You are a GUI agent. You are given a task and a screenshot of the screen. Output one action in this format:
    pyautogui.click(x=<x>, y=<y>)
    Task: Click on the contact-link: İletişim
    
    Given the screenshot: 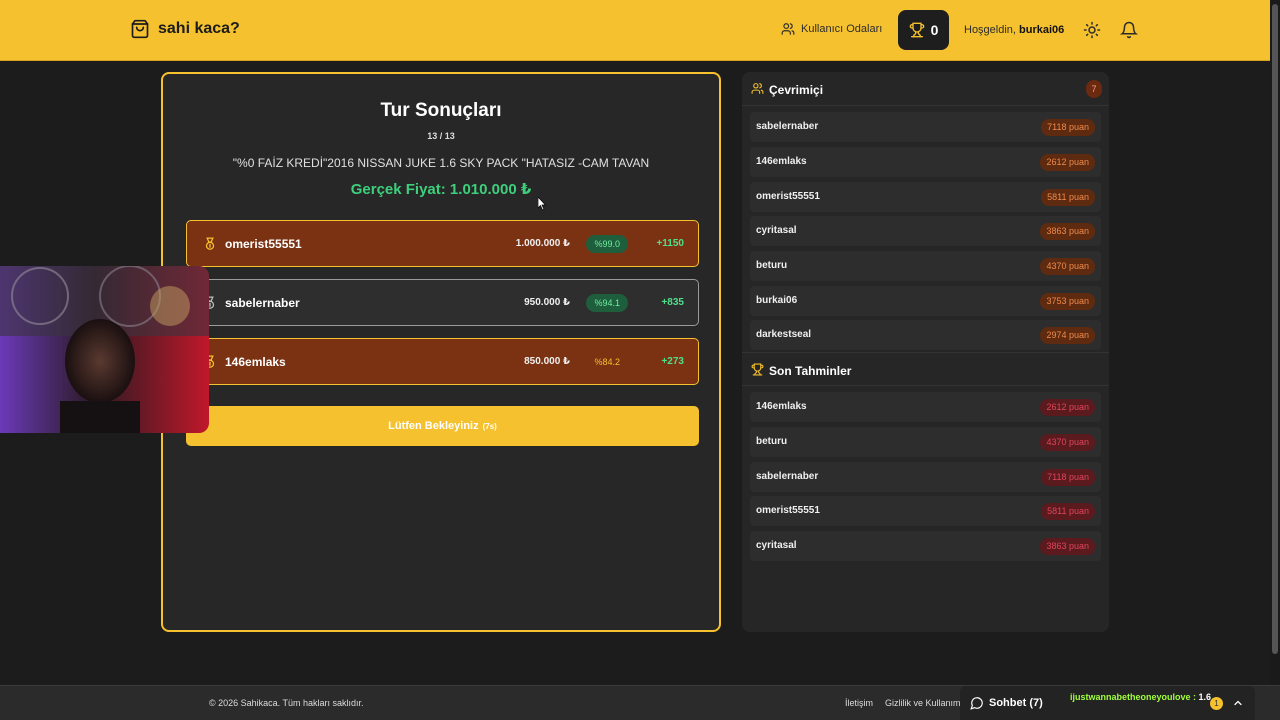 What is the action you would take?
    pyautogui.click(x=859, y=703)
    